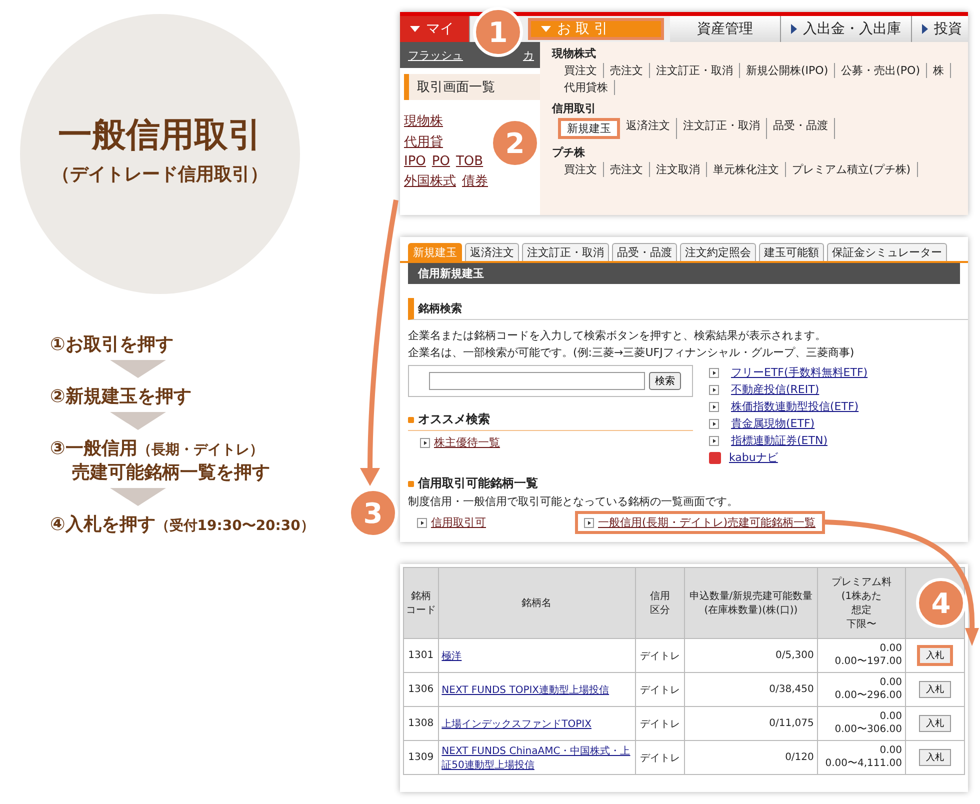 The width and height of the screenshot is (980, 804). I want to click on sidebar-link: 代用貸, so click(423, 142).